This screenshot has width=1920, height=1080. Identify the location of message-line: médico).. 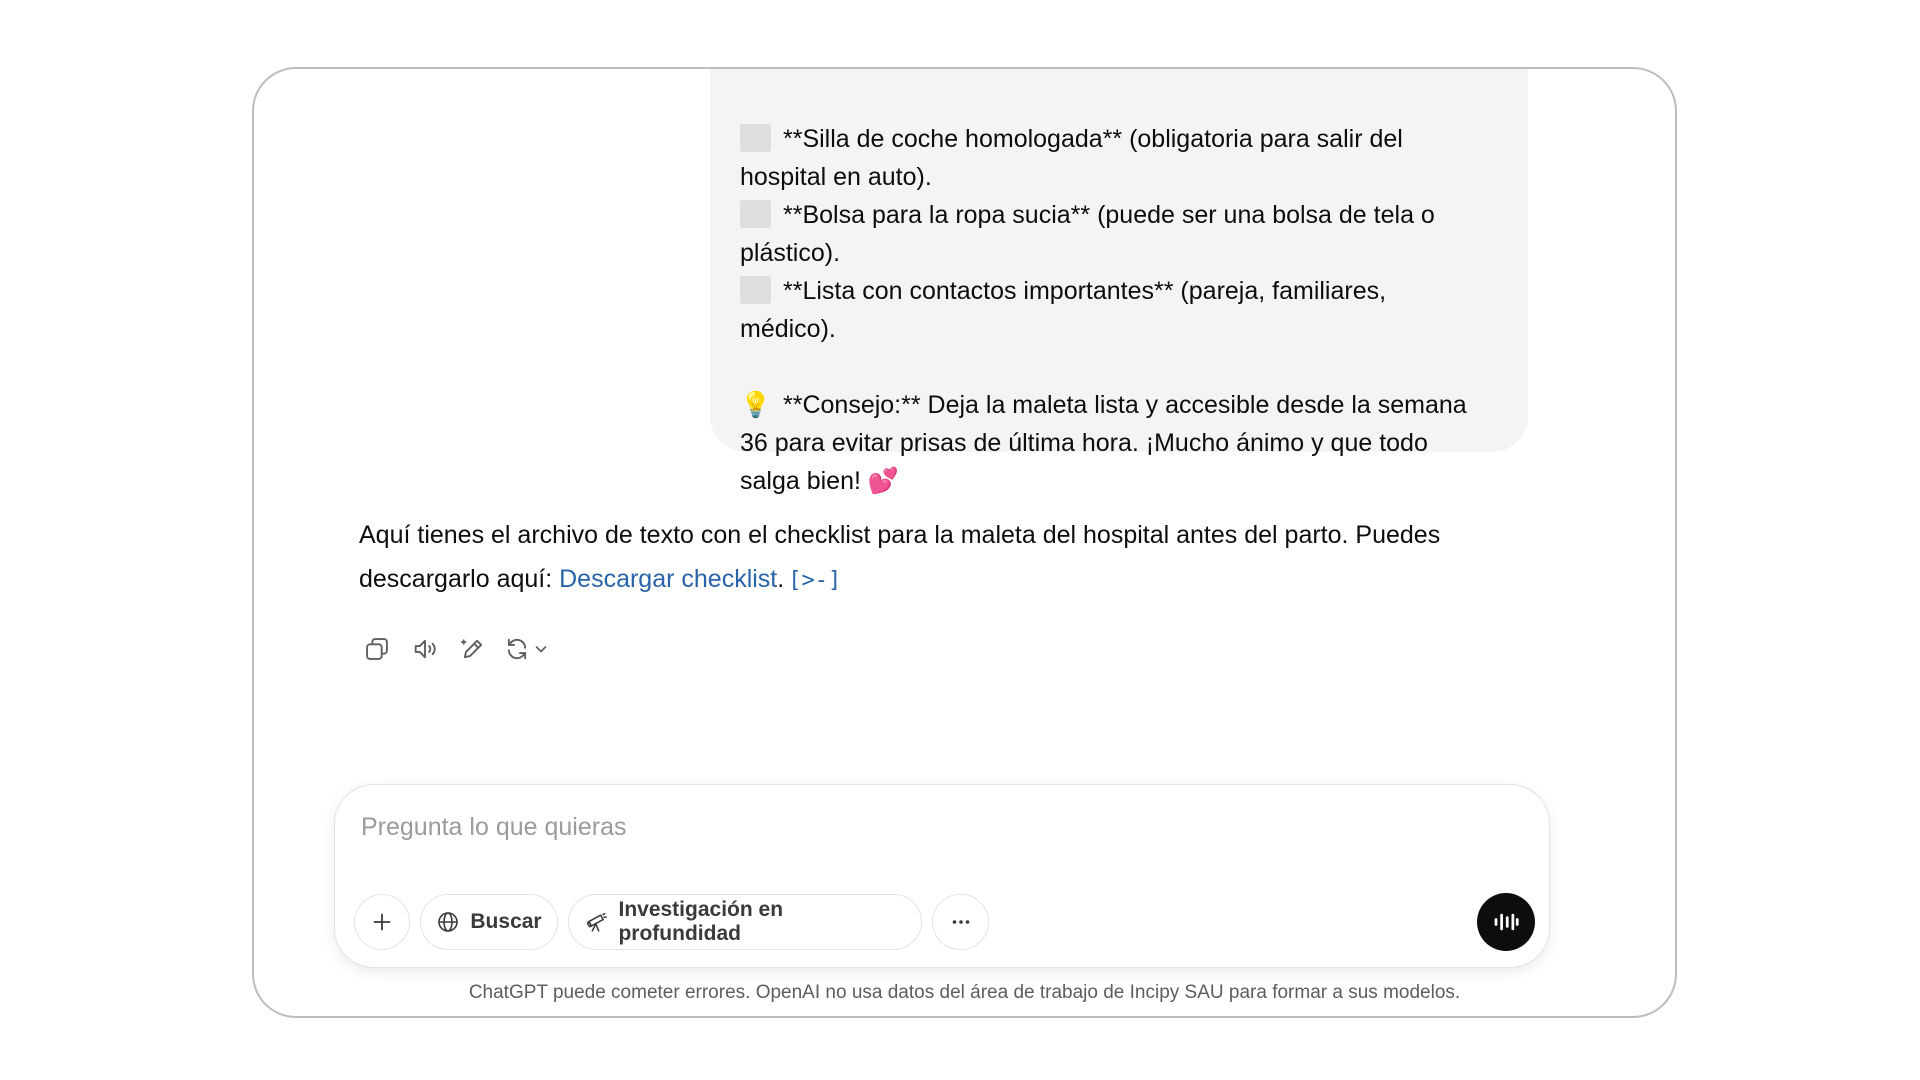
(1120, 329).